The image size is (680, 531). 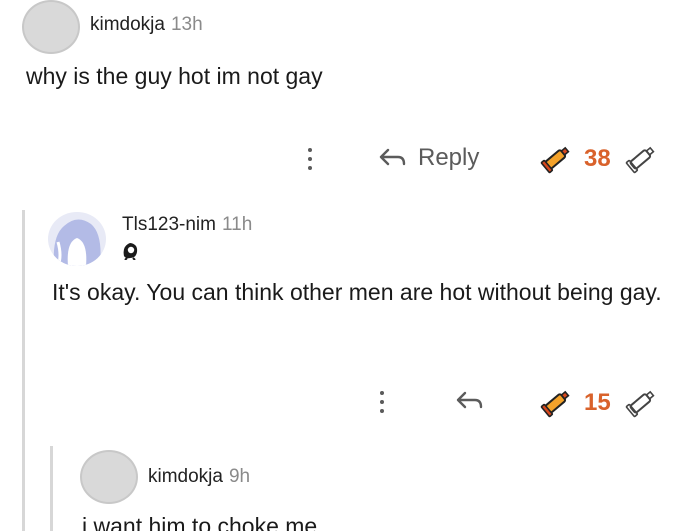 I want to click on reply-label: Reply, so click(x=449, y=157).